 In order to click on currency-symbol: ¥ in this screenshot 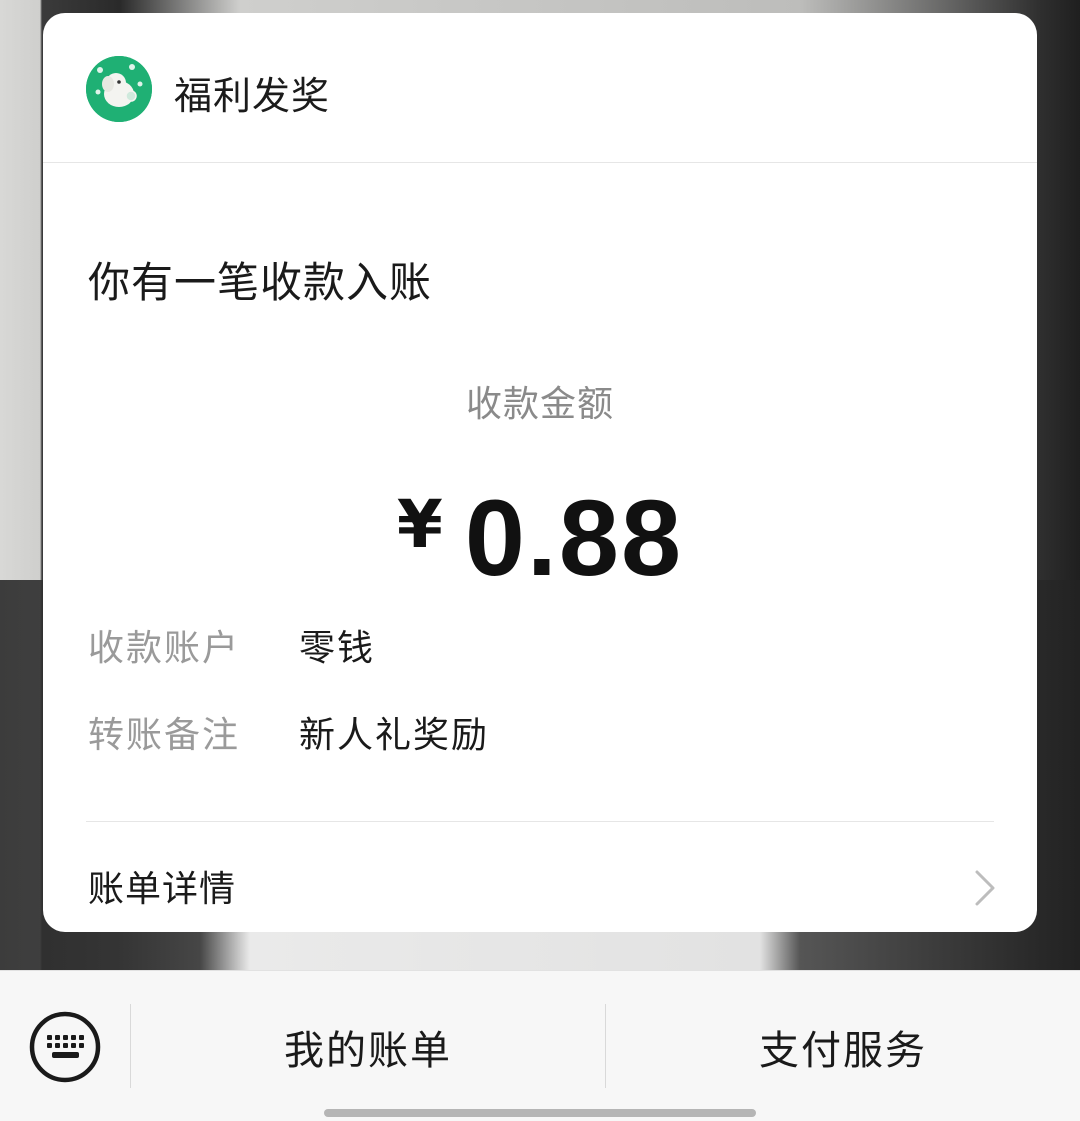, I will do `click(419, 524)`.